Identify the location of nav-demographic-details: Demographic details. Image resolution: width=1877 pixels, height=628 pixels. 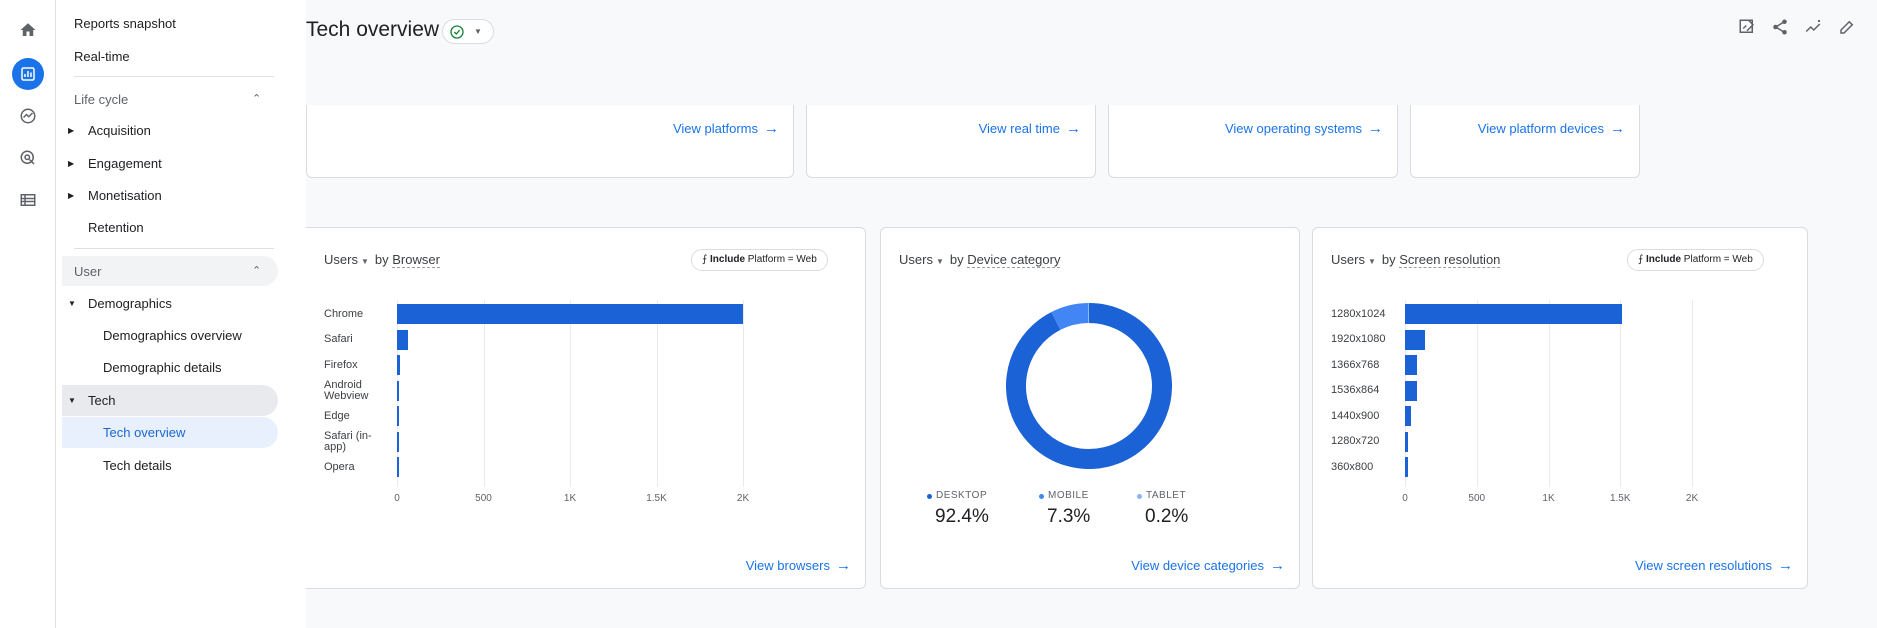
(162, 367).